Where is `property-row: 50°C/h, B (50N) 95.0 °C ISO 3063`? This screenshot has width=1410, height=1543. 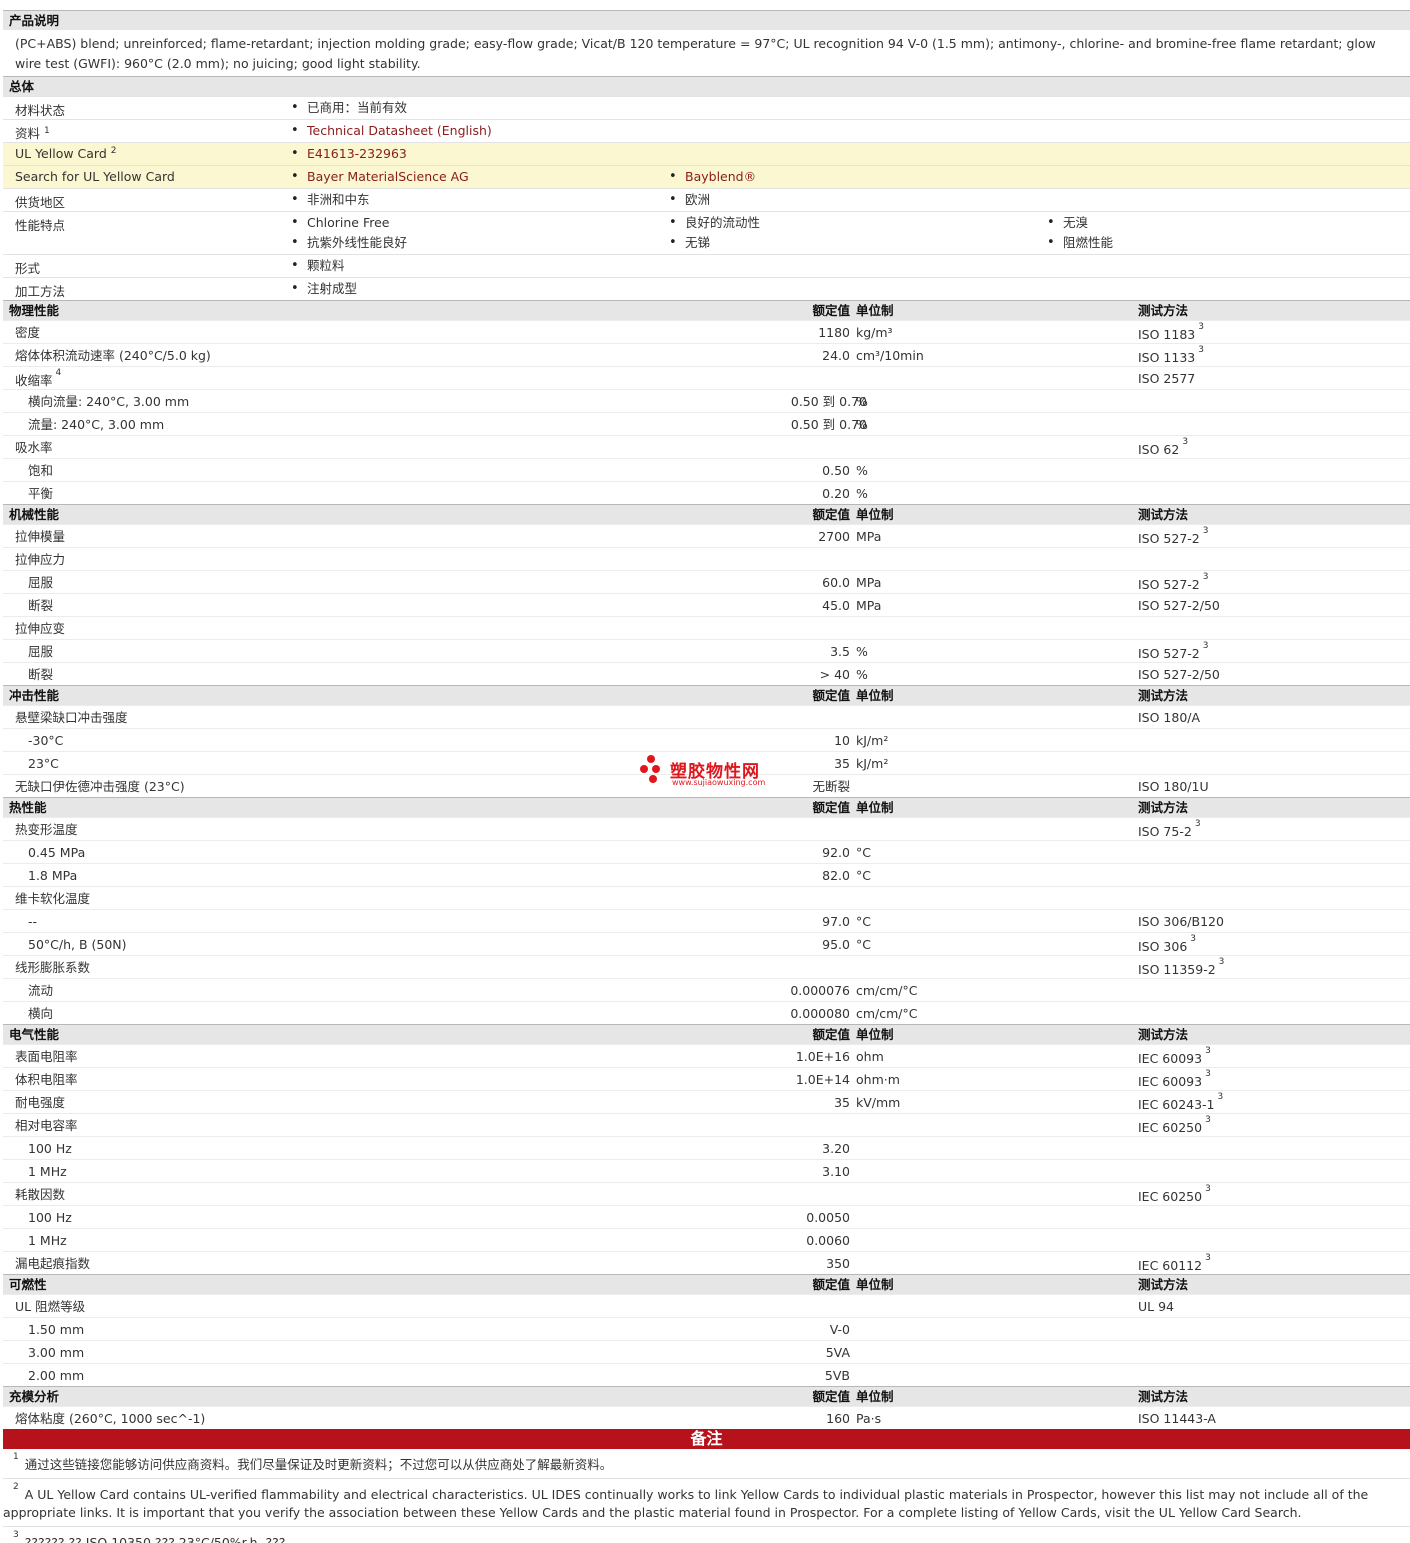
property-row: 50°C/h, B (50N) 95.0 °C ISO 3063 is located at coordinates (706, 943).